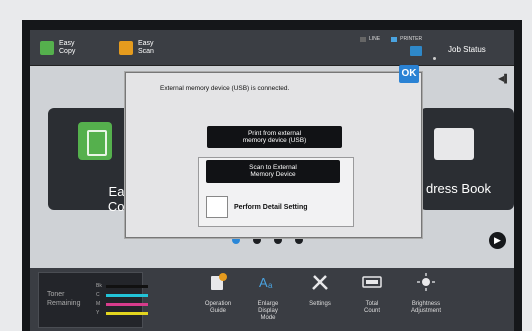 This screenshot has width=532, height=331. I want to click on easy-scan-label: Easy Scan, so click(146, 47).